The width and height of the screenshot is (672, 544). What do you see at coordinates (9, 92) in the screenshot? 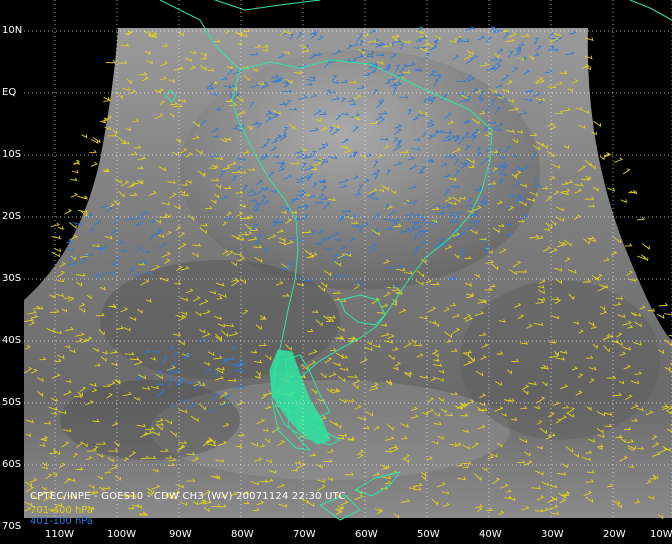
I see `latitude-label: EQ` at bounding box center [9, 92].